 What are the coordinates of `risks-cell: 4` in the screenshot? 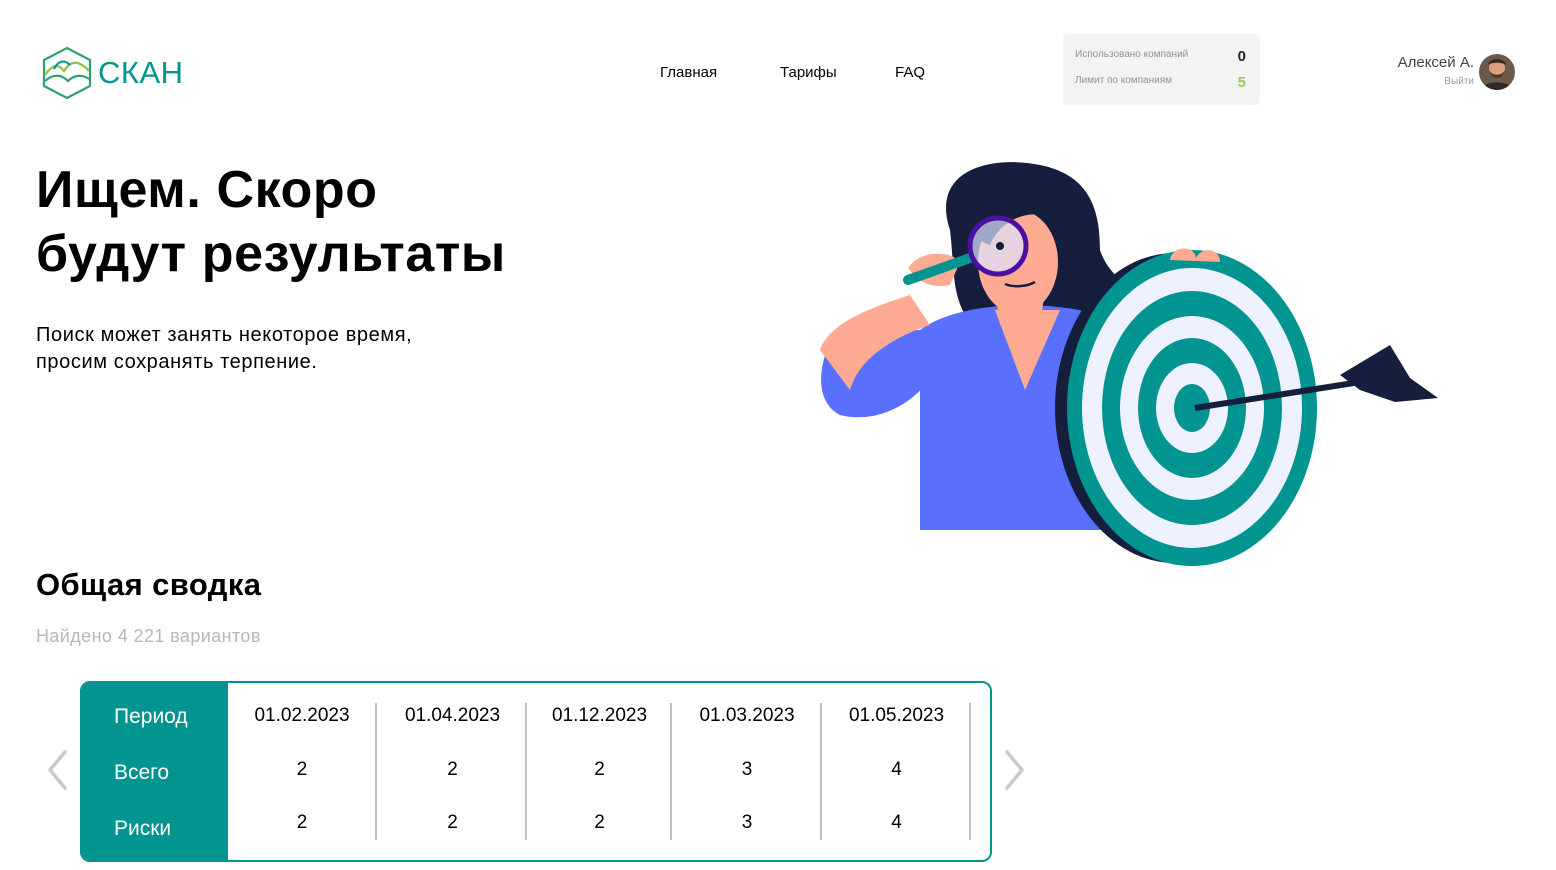 It's located at (896, 822).